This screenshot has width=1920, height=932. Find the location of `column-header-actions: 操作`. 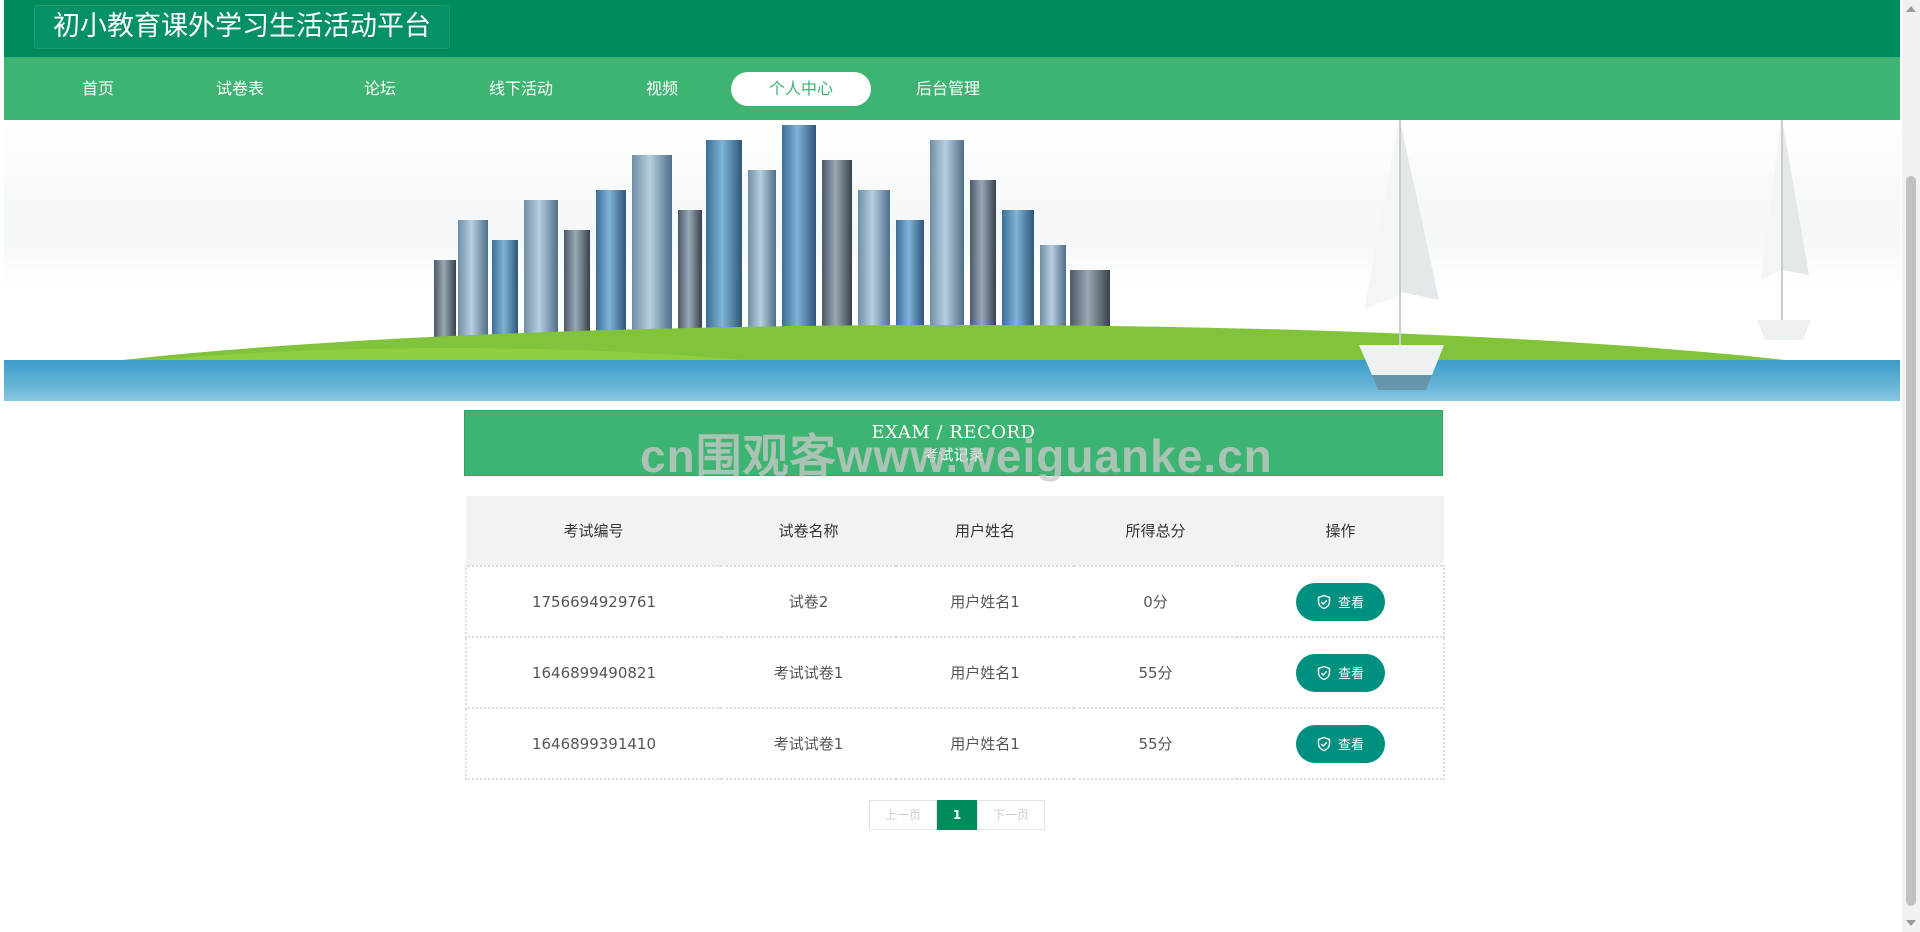

column-header-actions: 操作 is located at coordinates (1340, 531).